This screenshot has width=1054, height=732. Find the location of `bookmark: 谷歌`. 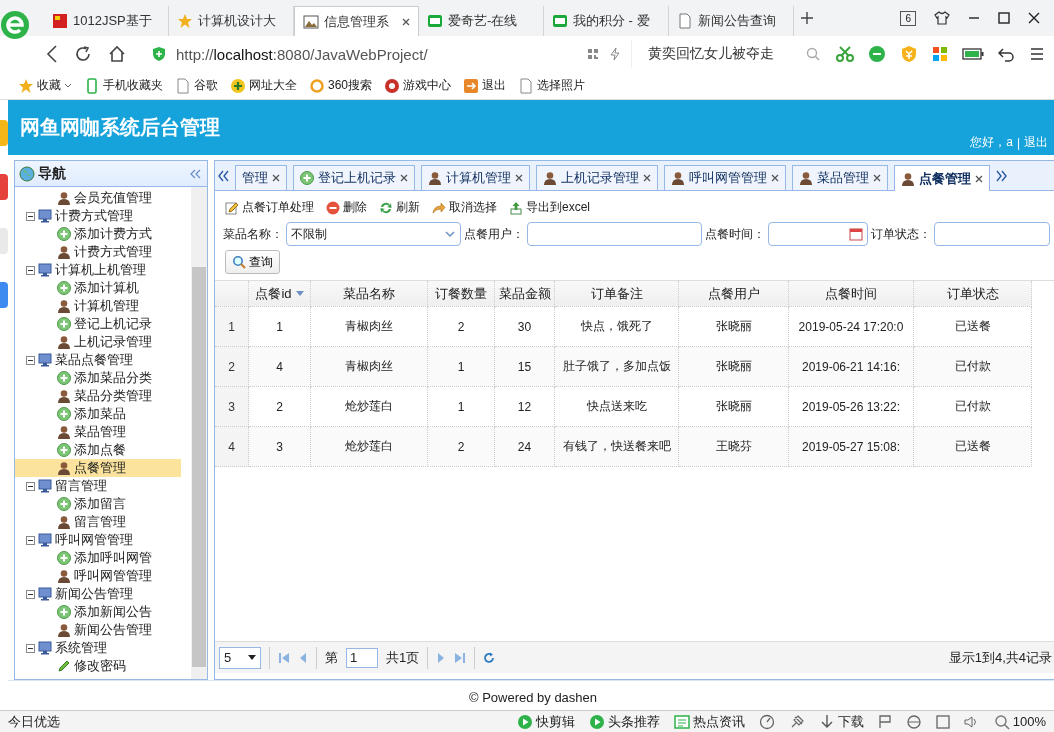

bookmark: 谷歌 is located at coordinates (196, 85).